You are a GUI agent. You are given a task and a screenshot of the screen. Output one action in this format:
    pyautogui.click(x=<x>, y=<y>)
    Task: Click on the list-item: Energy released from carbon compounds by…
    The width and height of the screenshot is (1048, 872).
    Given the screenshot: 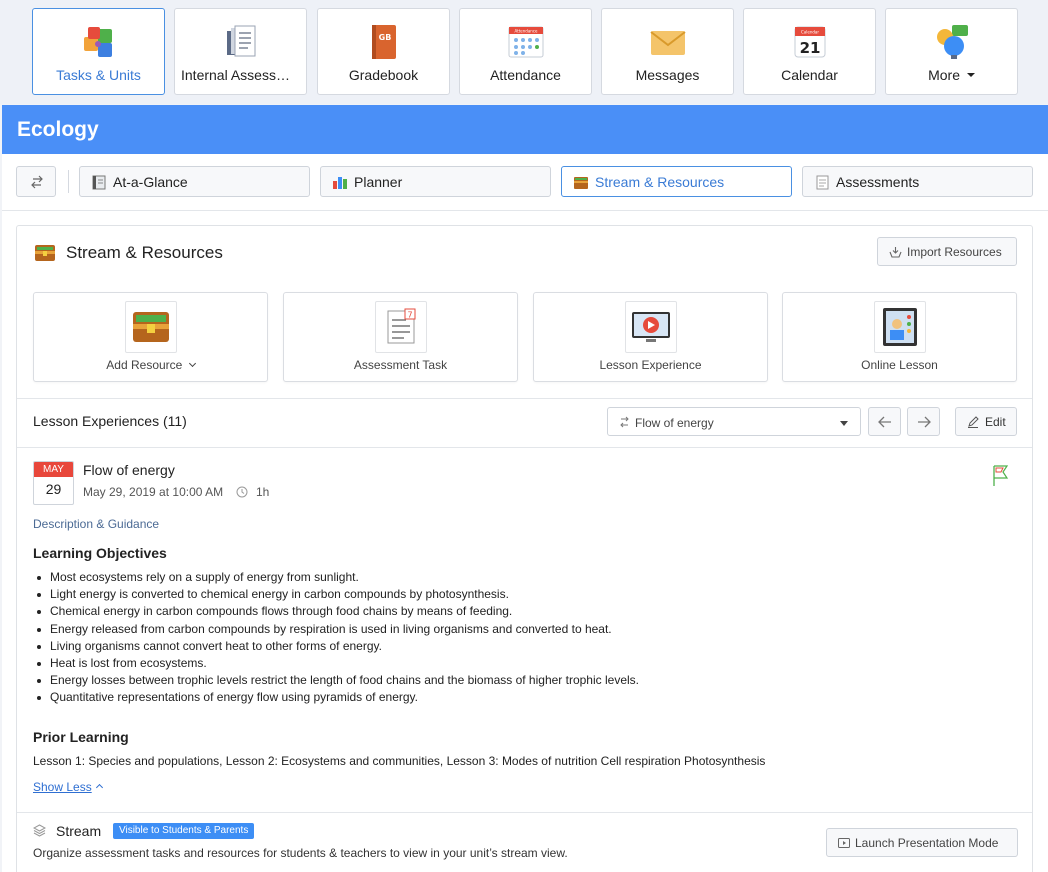 What is the action you would take?
    pyautogui.click(x=483, y=629)
    